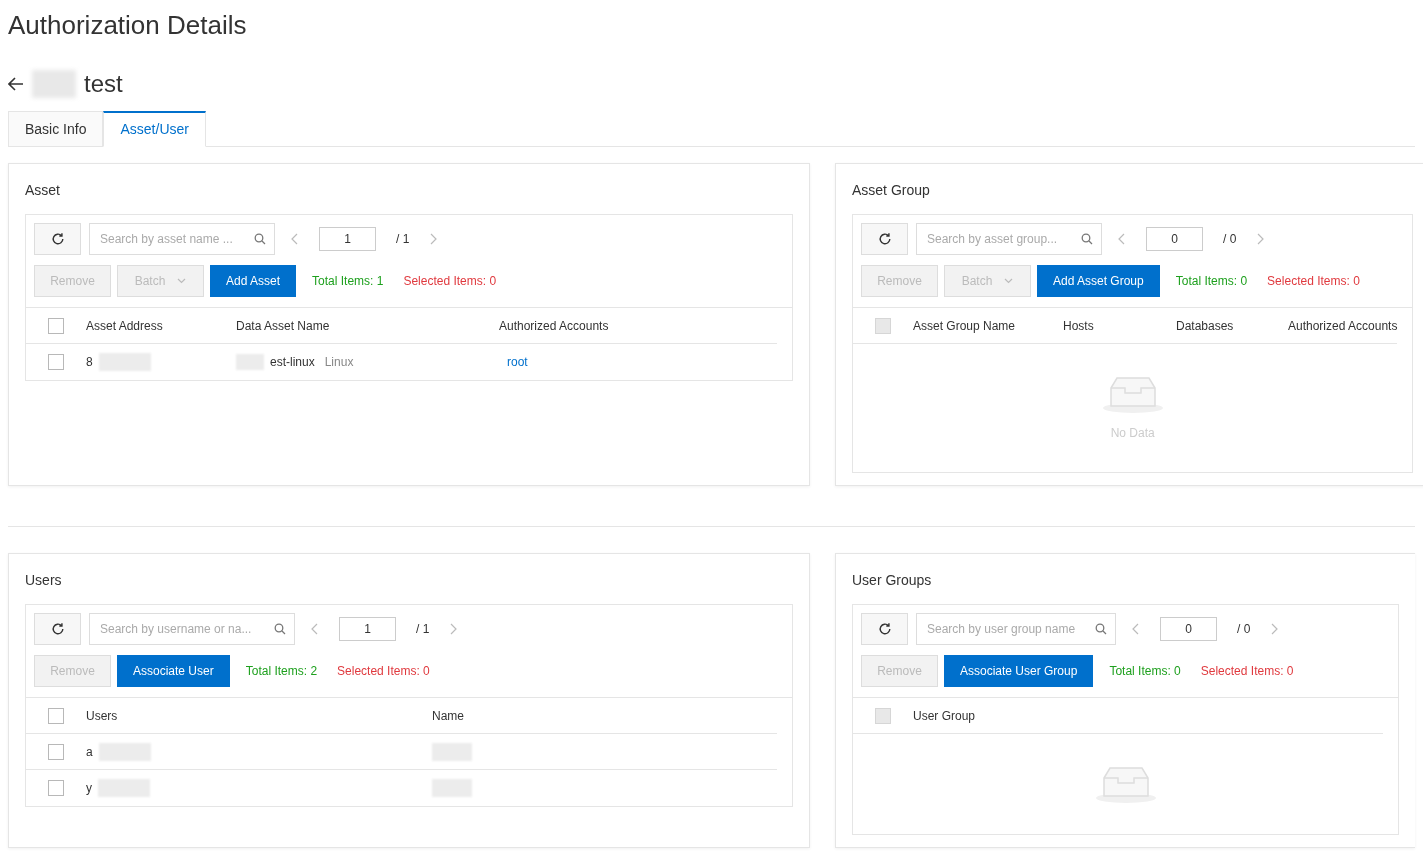 This screenshot has width=1423, height=863. I want to click on column-header: Databases, so click(1205, 326).